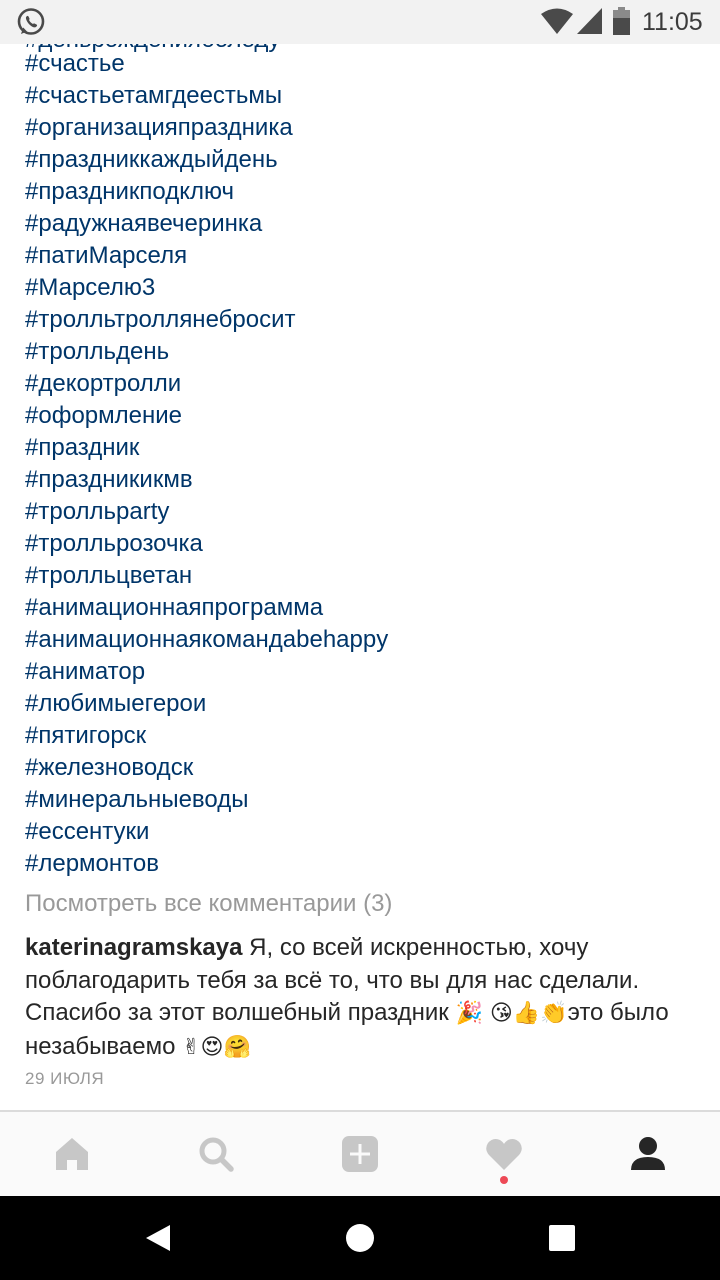 The image size is (720, 1280). Describe the element at coordinates (206, 320) in the screenshot. I see `hashtag-link: #тролльтроллянебросит` at that location.